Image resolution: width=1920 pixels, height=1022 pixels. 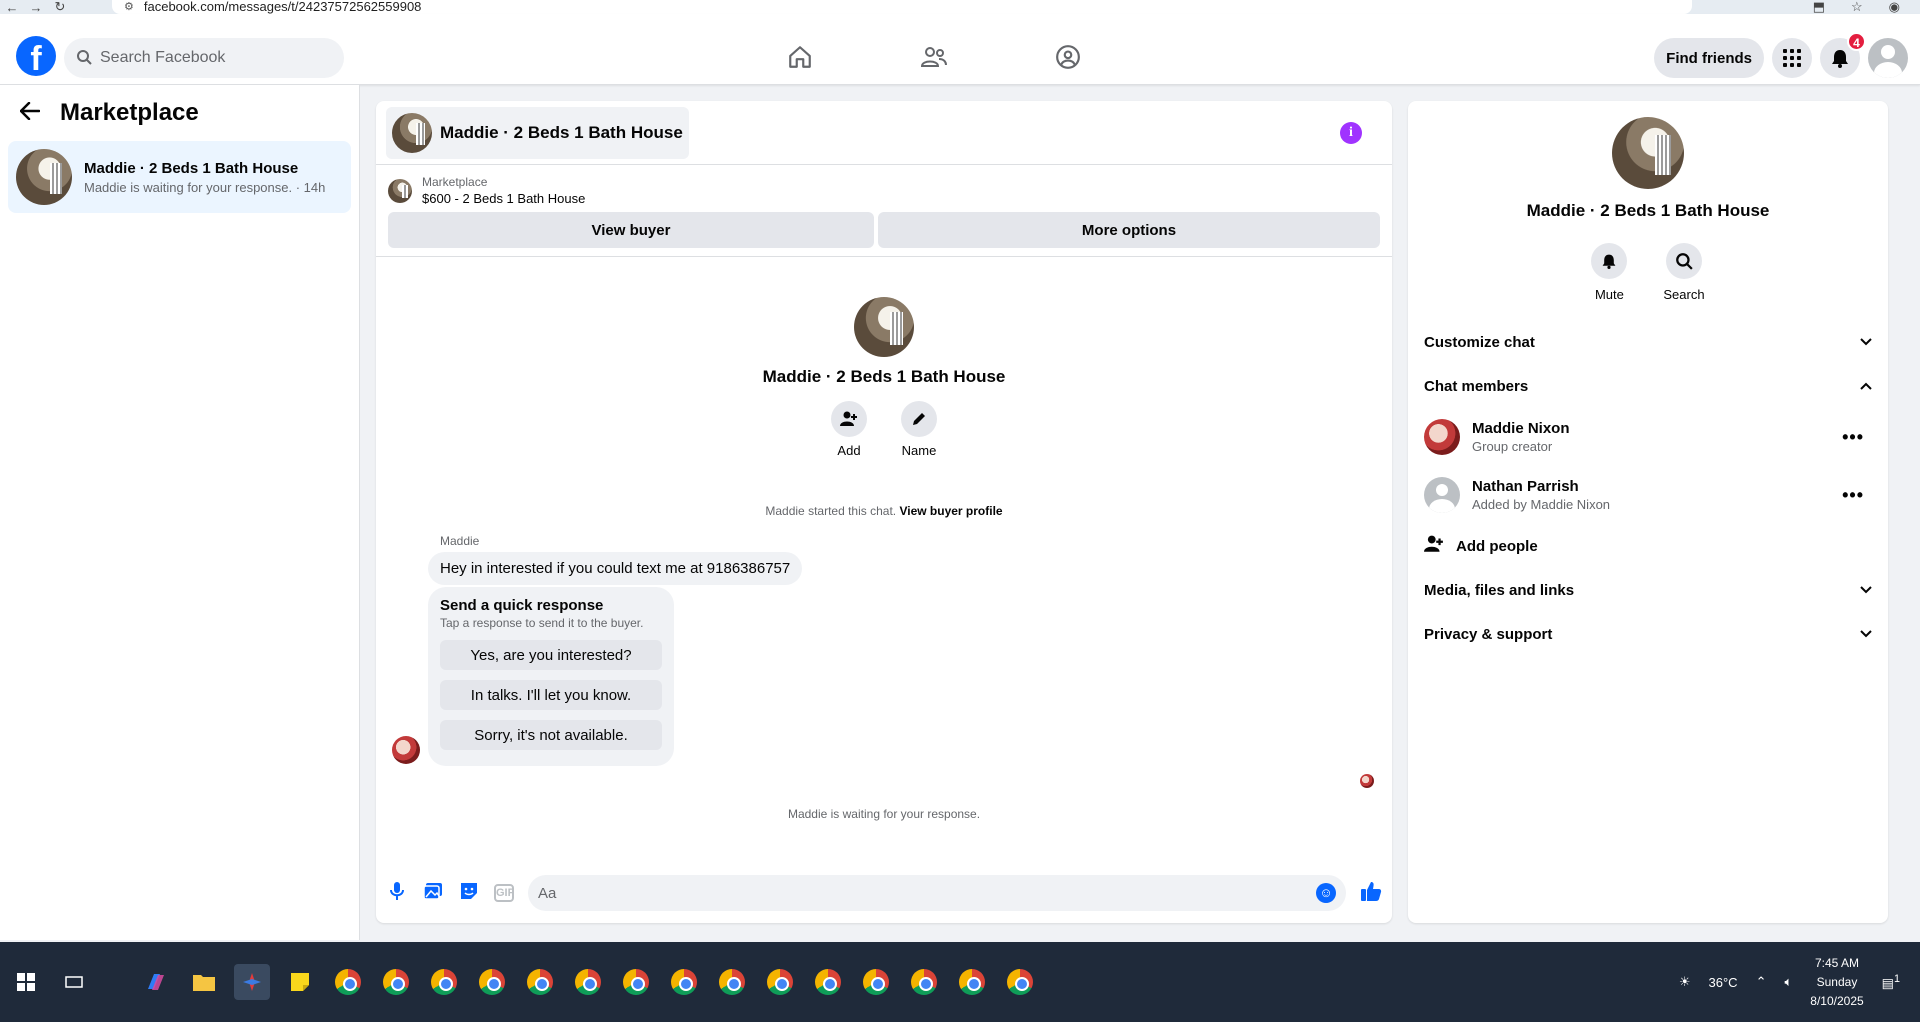 What do you see at coordinates (1866, 634) in the screenshot?
I see `chevron-down-icon` at bounding box center [1866, 634].